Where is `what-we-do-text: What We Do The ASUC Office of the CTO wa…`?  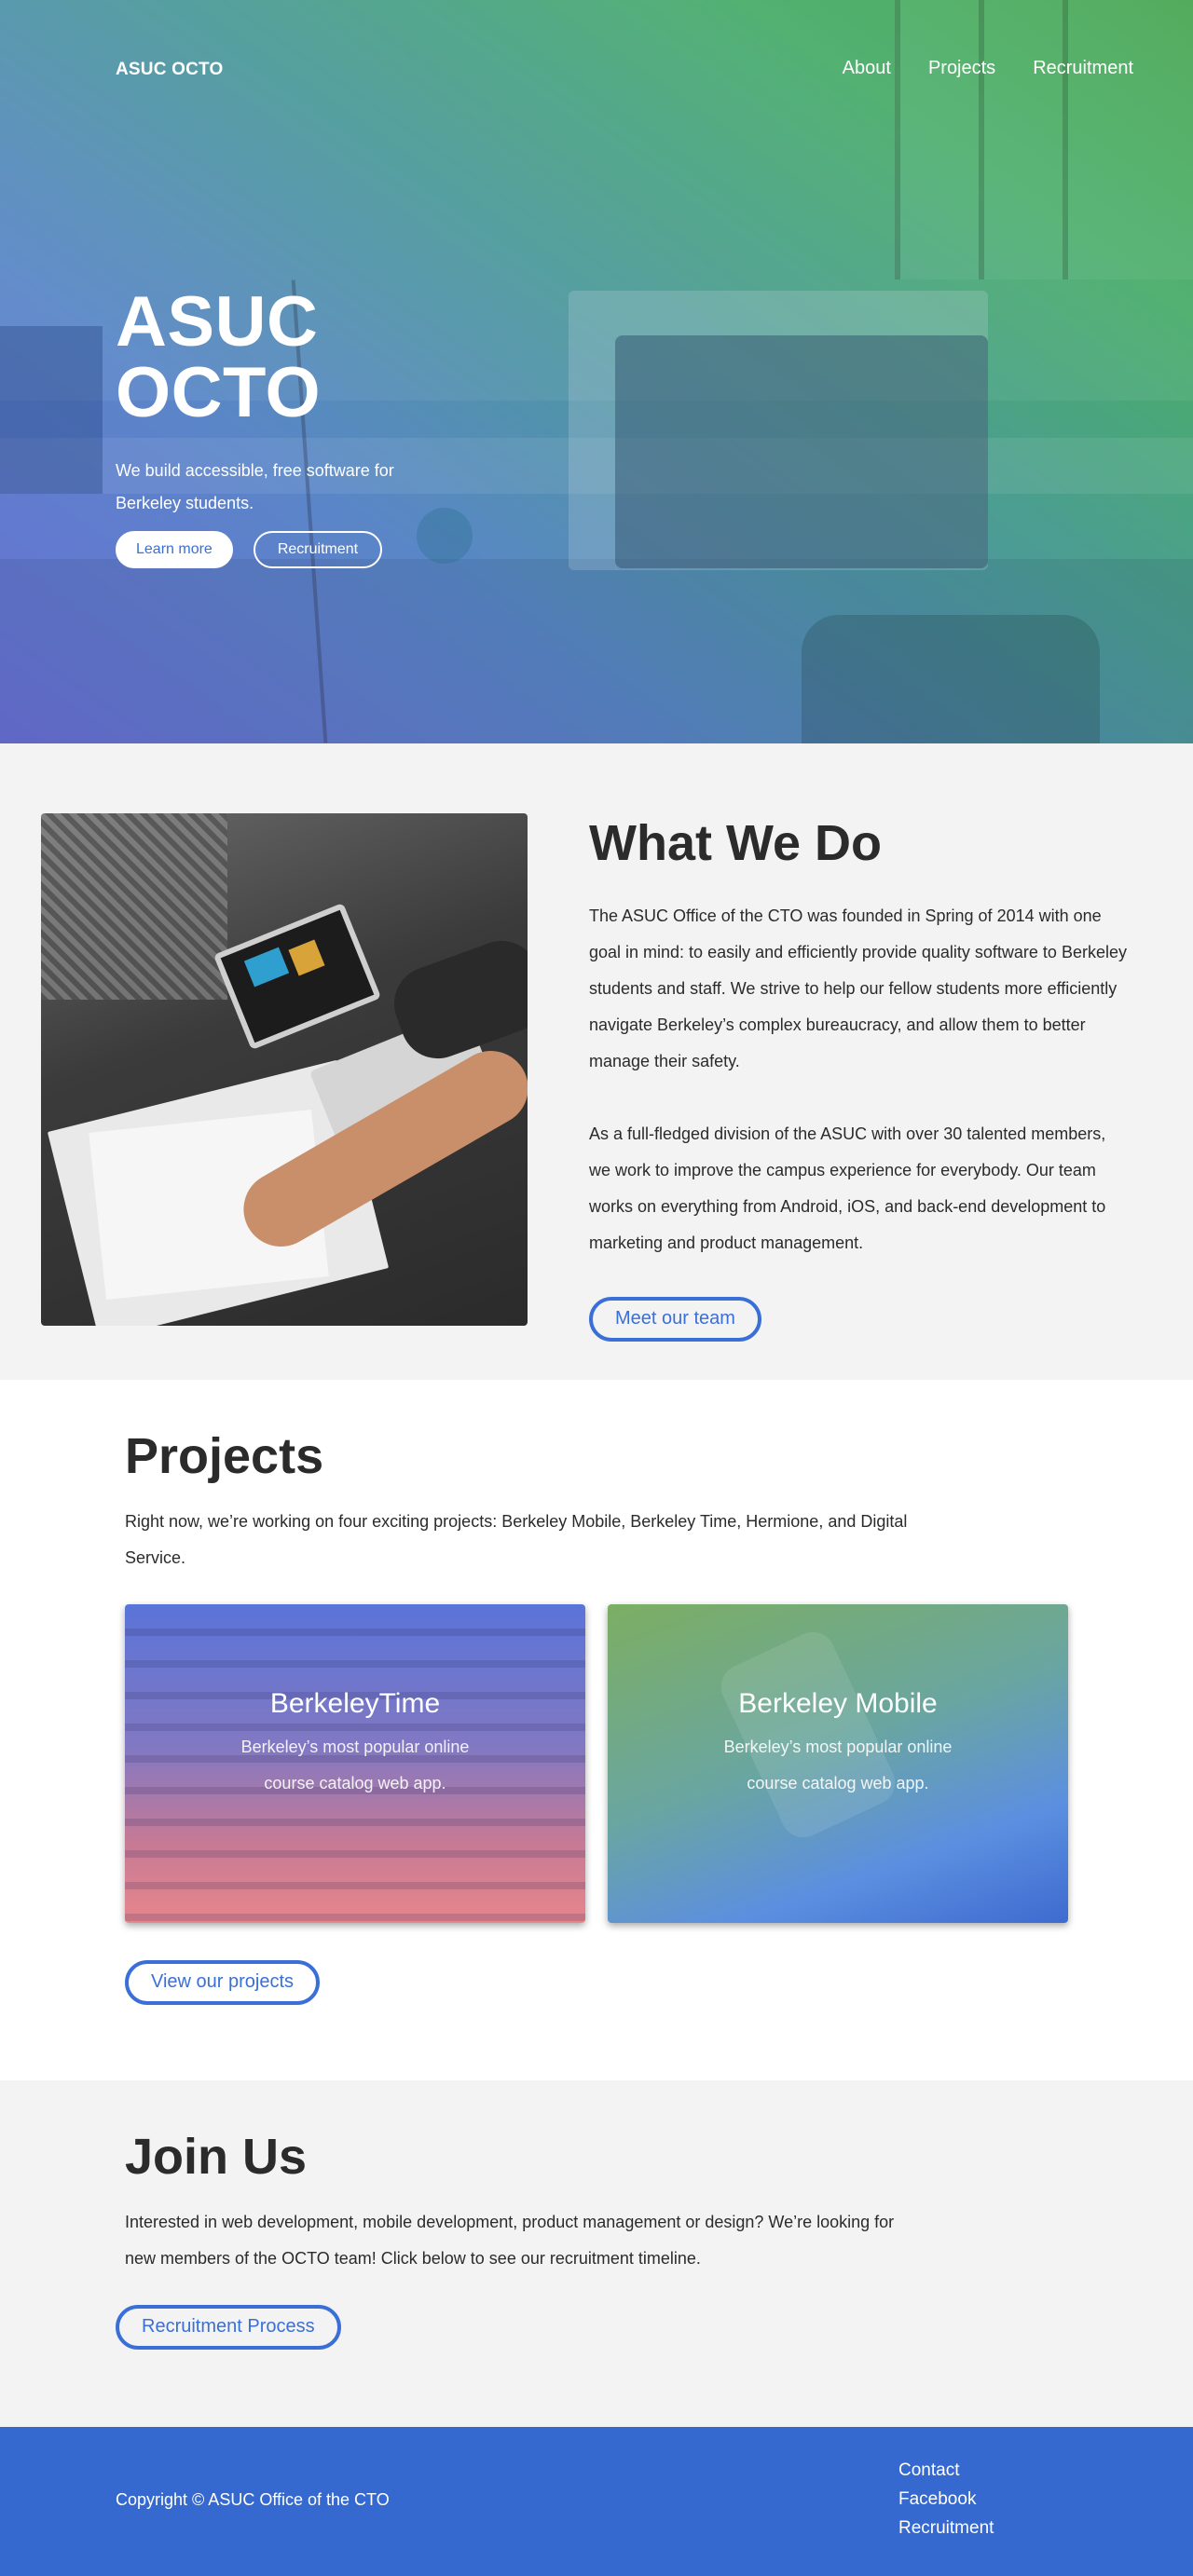
what-we-do-text: What We Do The ASUC Office of the CTO wa… is located at coordinates (859, 1077).